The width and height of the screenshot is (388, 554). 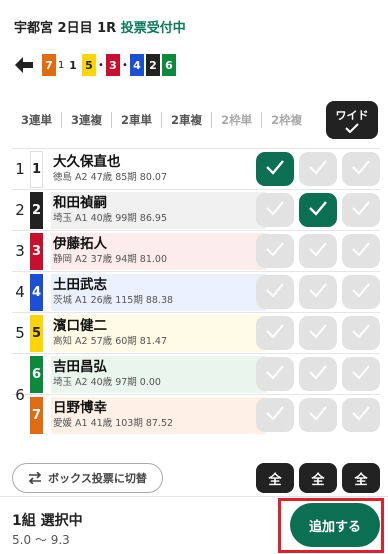 I want to click on frame-number: 2, so click(x=20, y=210).